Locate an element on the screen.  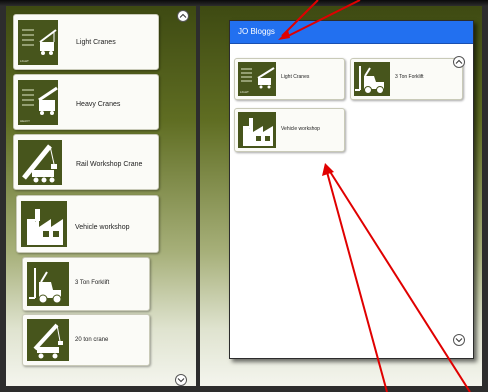
dialog-item-vehicle-workshop: Vehicle workshop is located at coordinates (289, 130).